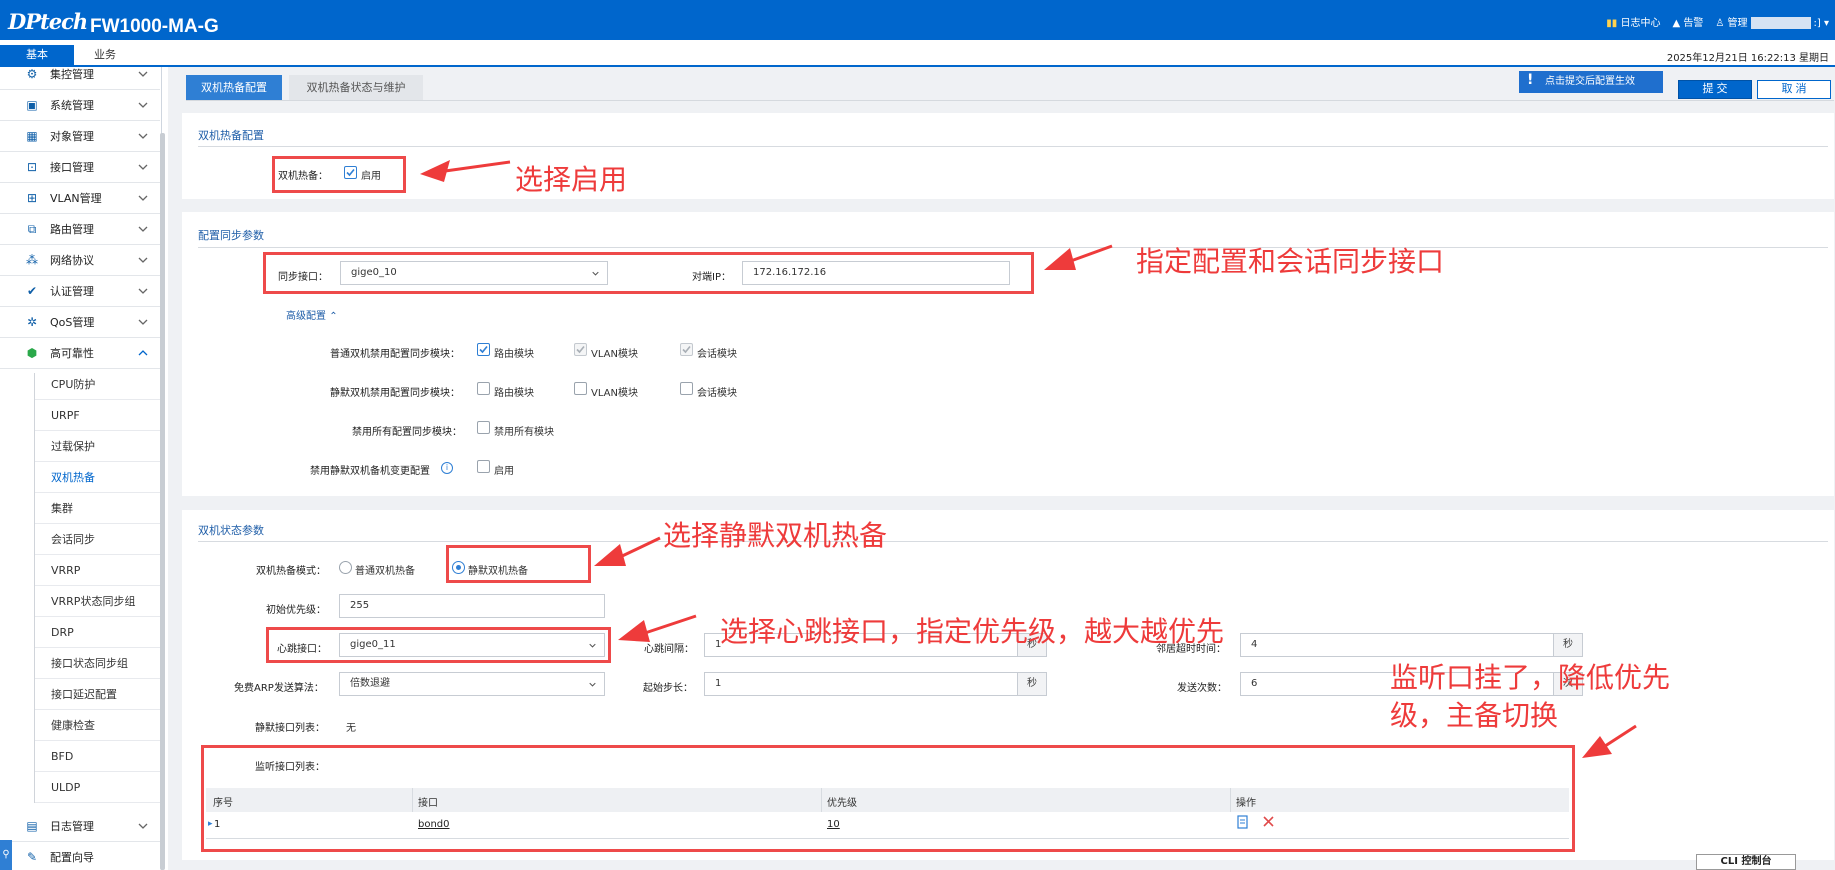  I want to click on log-center-link: ▮▮ 日志中心, so click(1633, 21).